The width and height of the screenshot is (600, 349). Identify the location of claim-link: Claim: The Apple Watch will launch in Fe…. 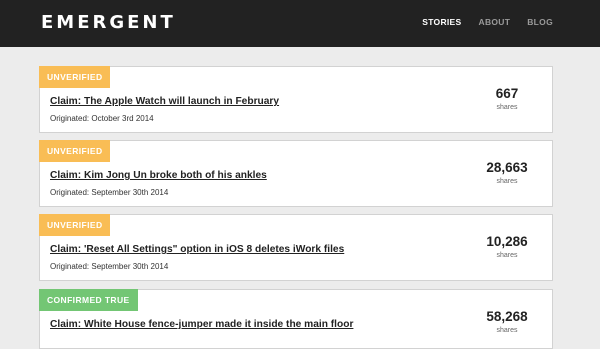
(164, 102).